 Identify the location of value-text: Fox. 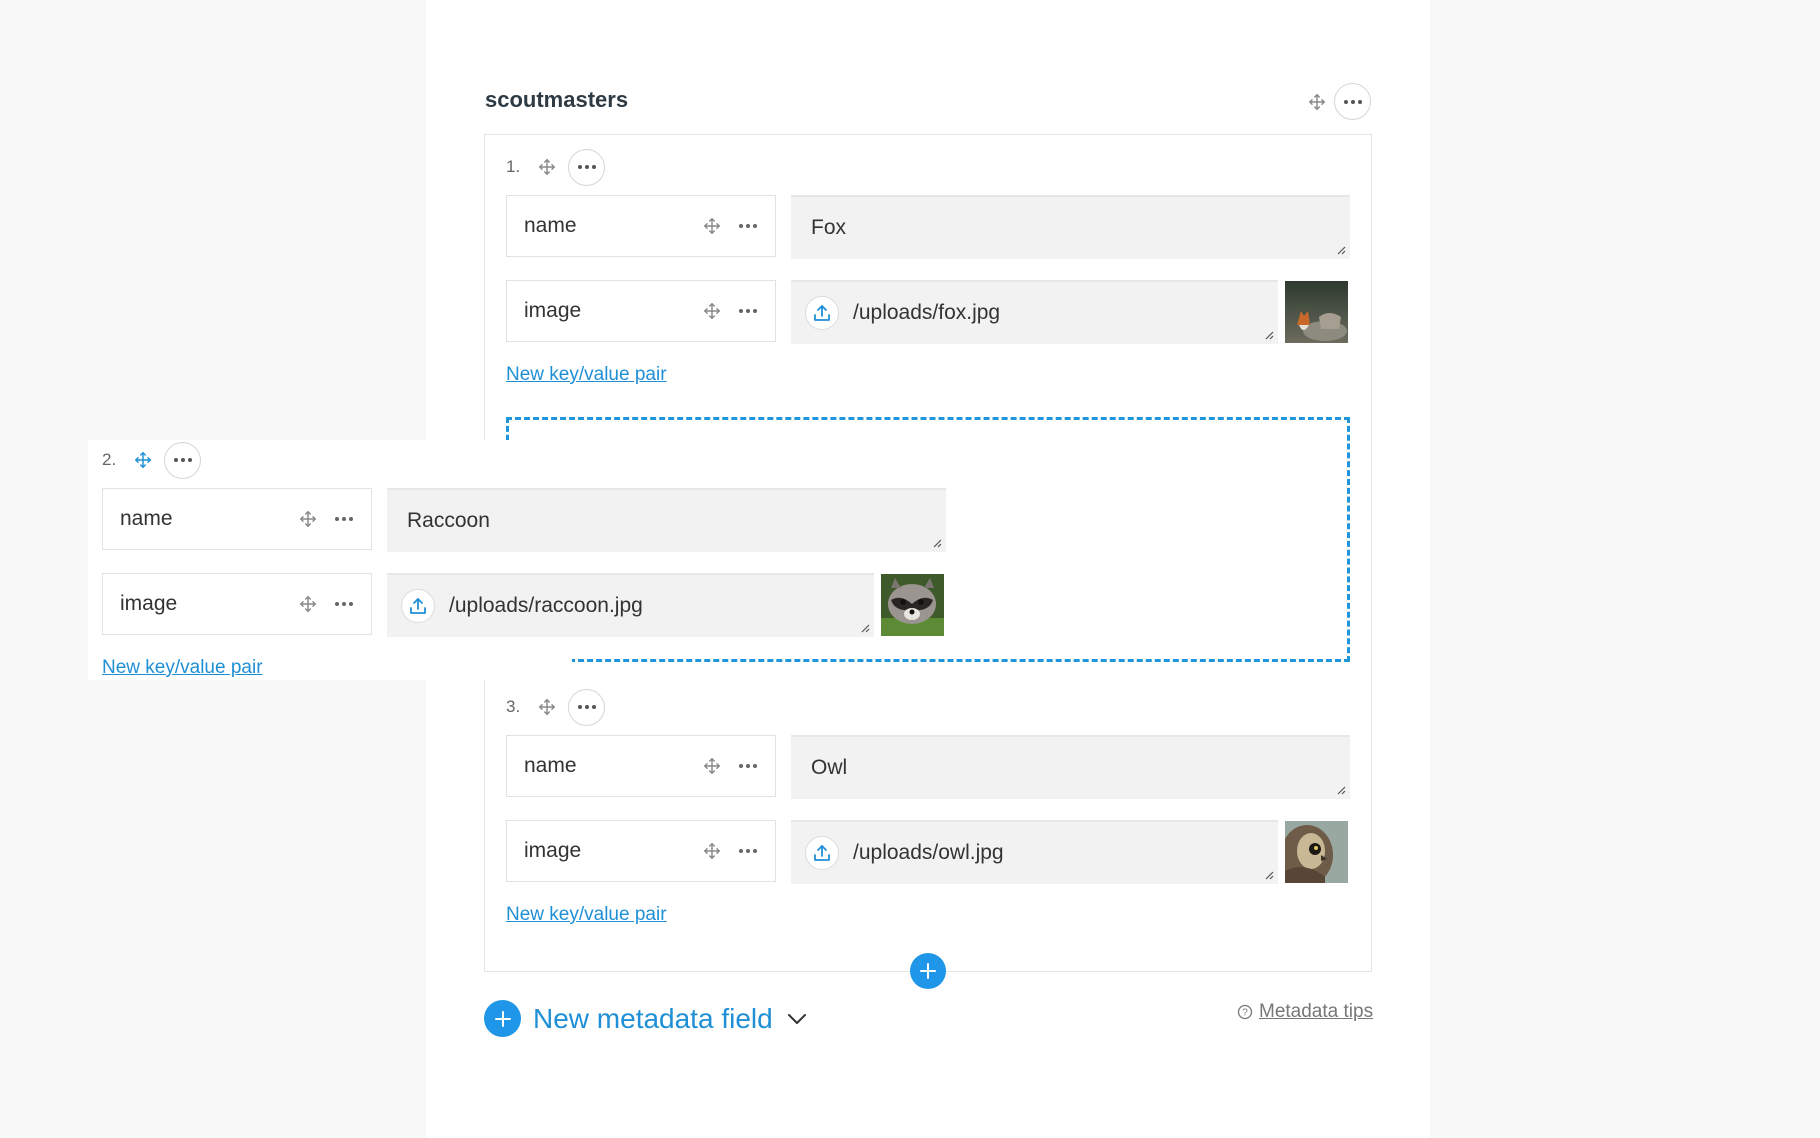
(829, 227).